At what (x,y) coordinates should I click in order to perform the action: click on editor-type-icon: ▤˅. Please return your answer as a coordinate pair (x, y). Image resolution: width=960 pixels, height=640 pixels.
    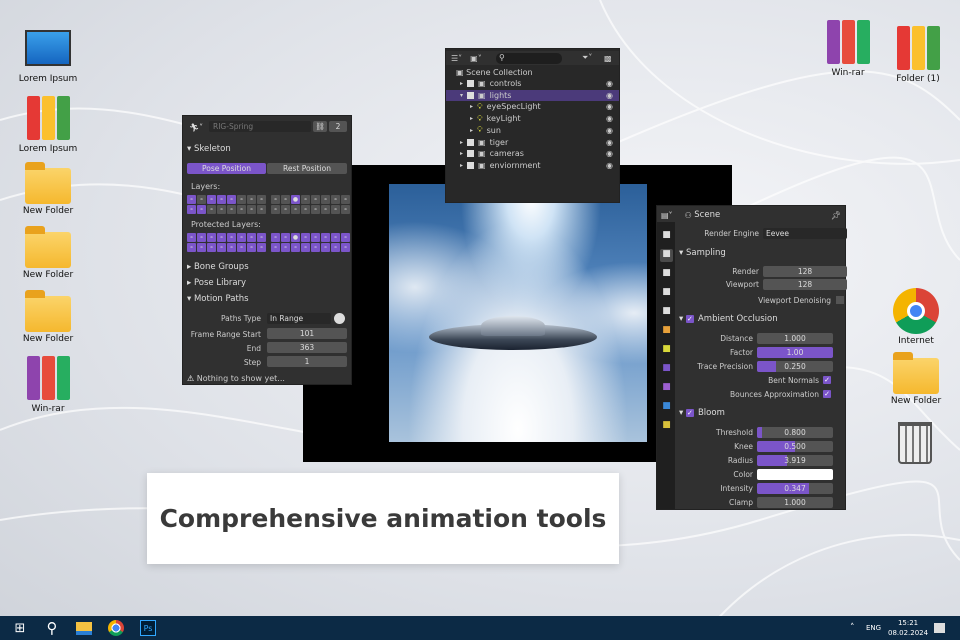
    Looking at the image, I should click on (667, 215).